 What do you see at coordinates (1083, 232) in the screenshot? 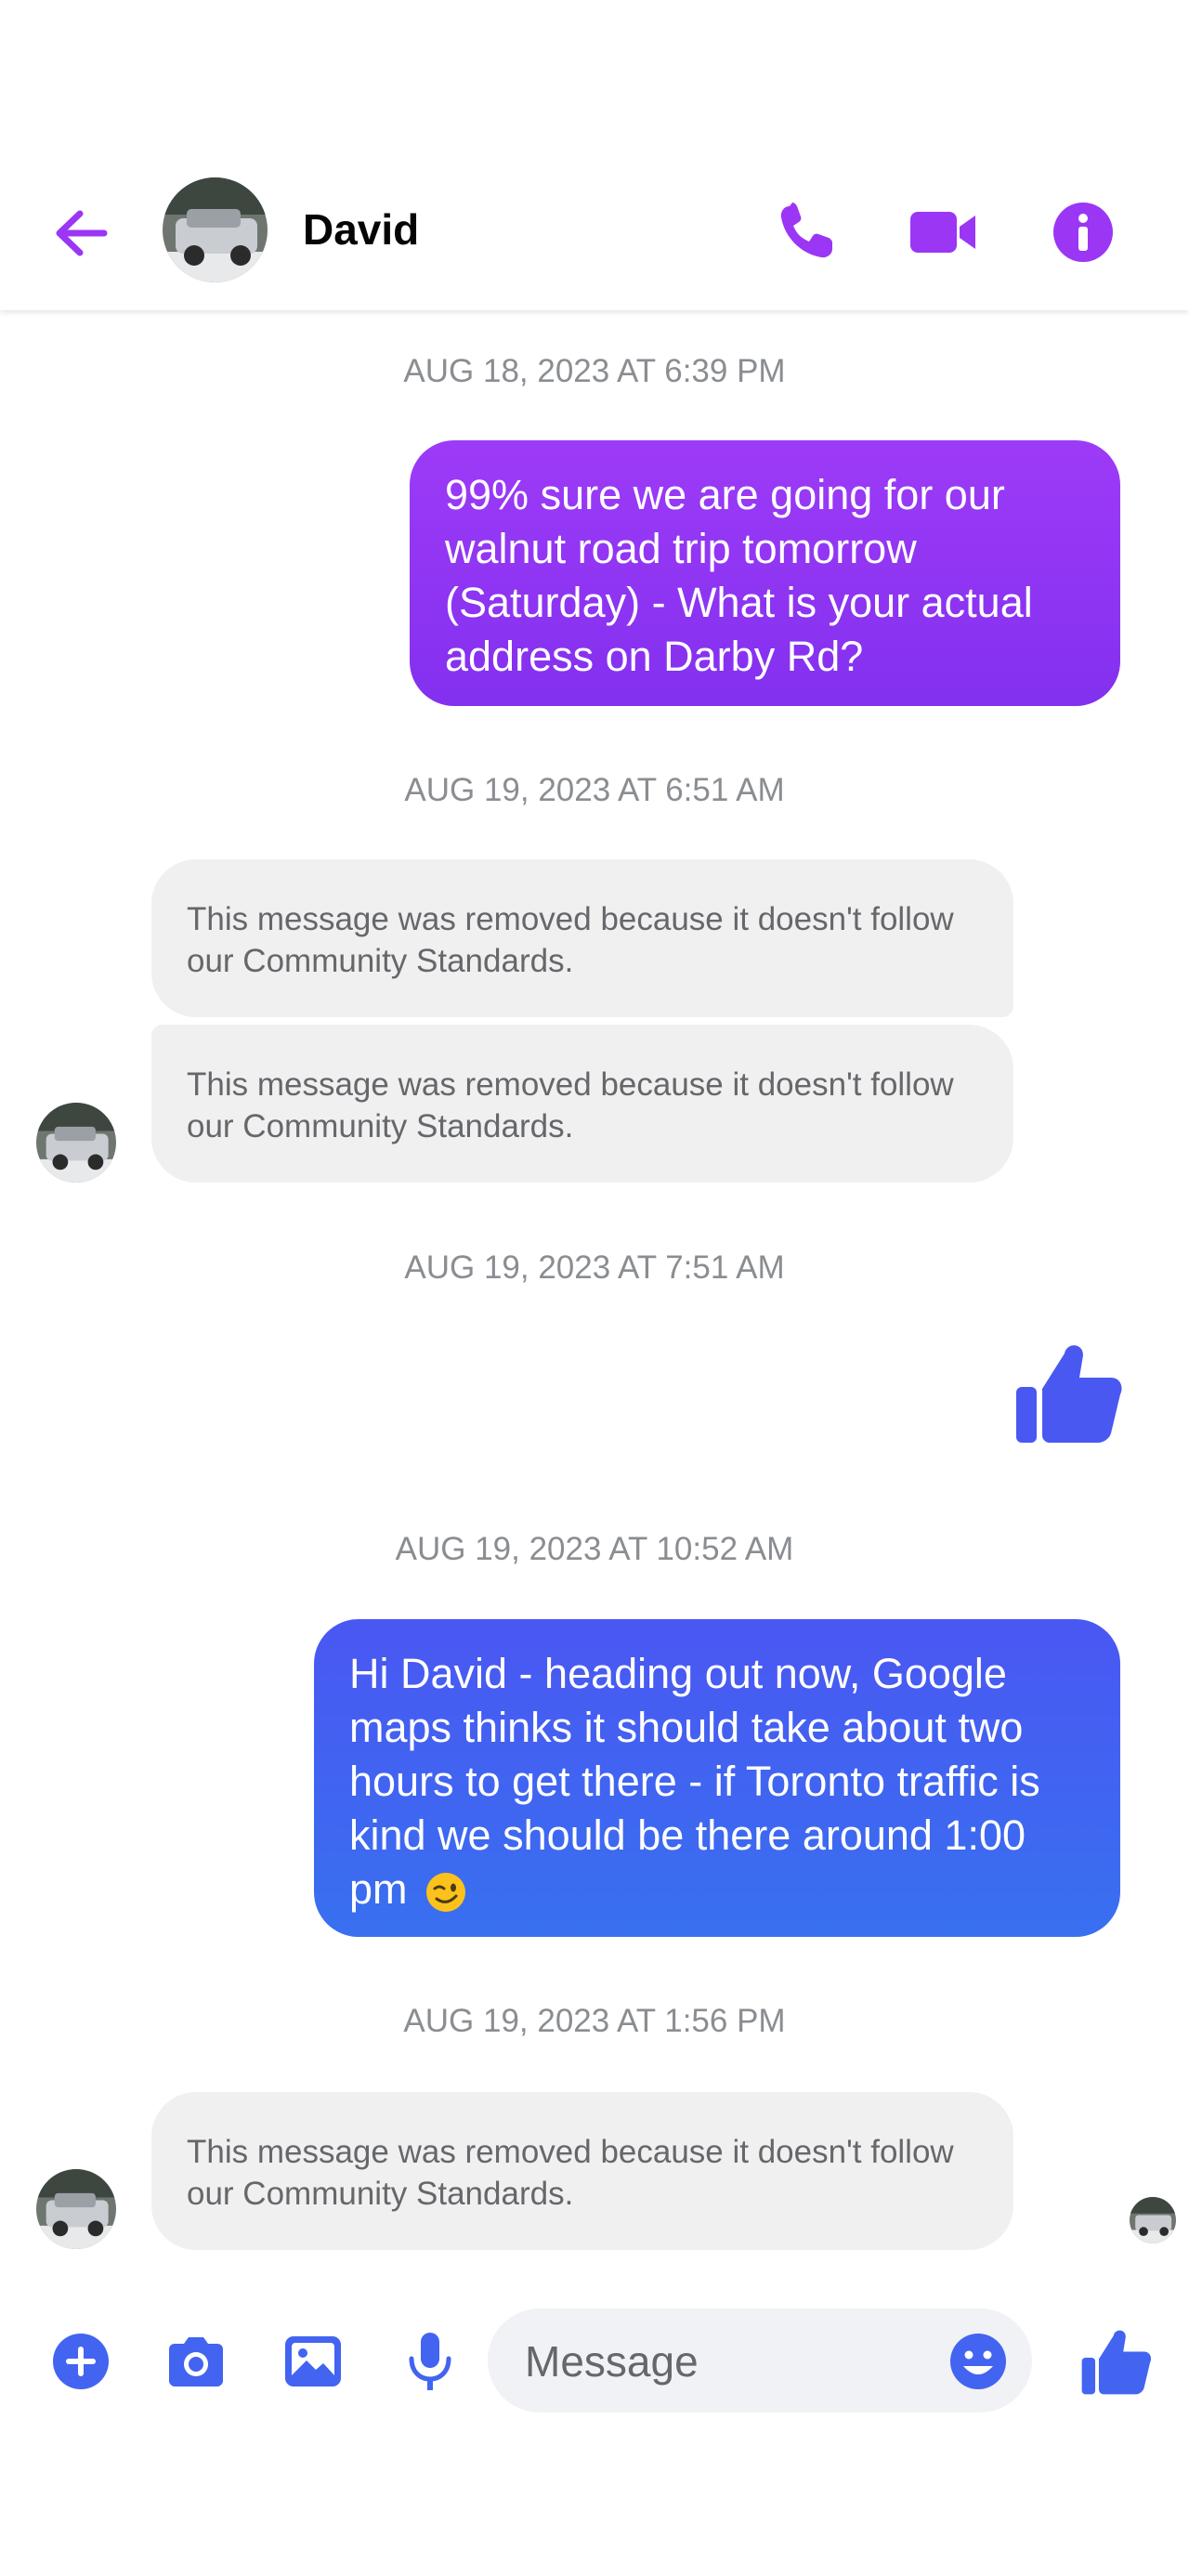
I see `info-icon` at bounding box center [1083, 232].